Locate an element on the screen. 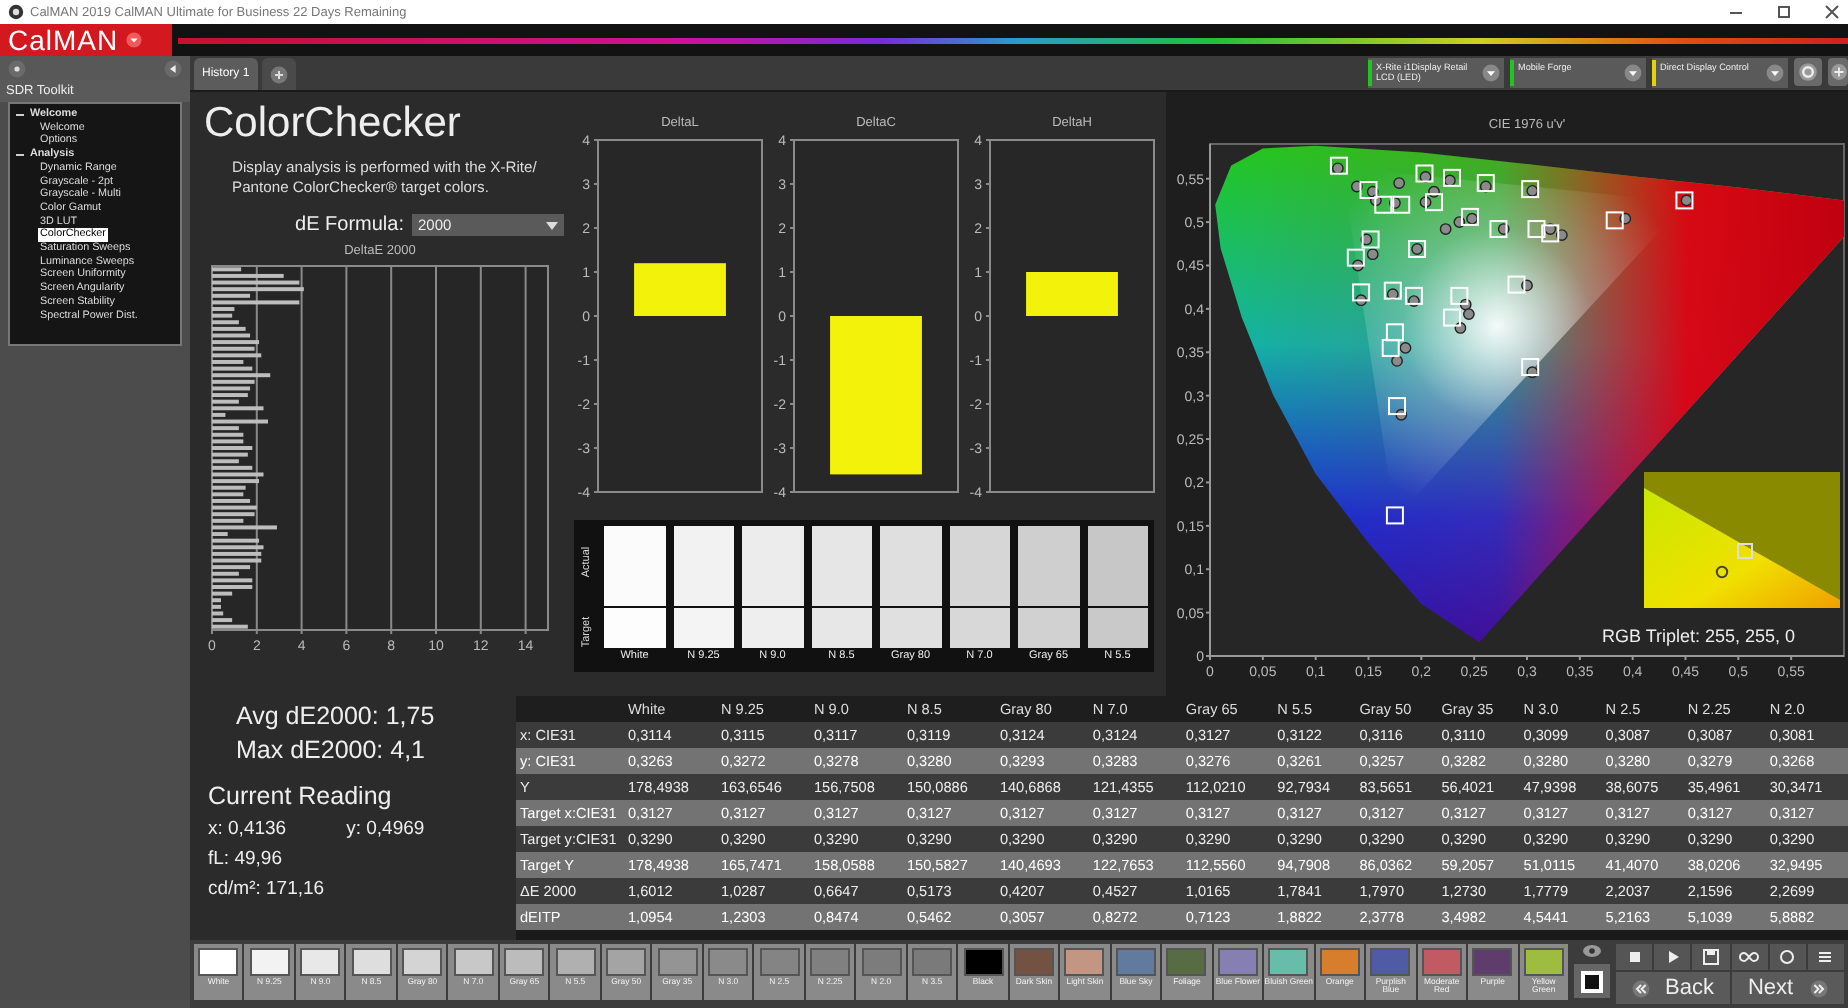 The width and height of the screenshot is (1848, 1008). add-icon is located at coordinates (1839, 72).